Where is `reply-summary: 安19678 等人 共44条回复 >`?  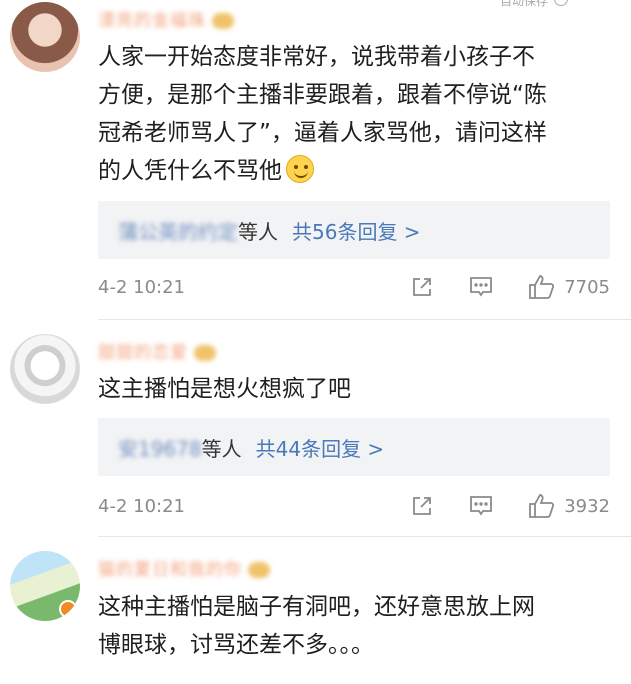 reply-summary: 安19678 等人 共44条回复 > is located at coordinates (354, 447).